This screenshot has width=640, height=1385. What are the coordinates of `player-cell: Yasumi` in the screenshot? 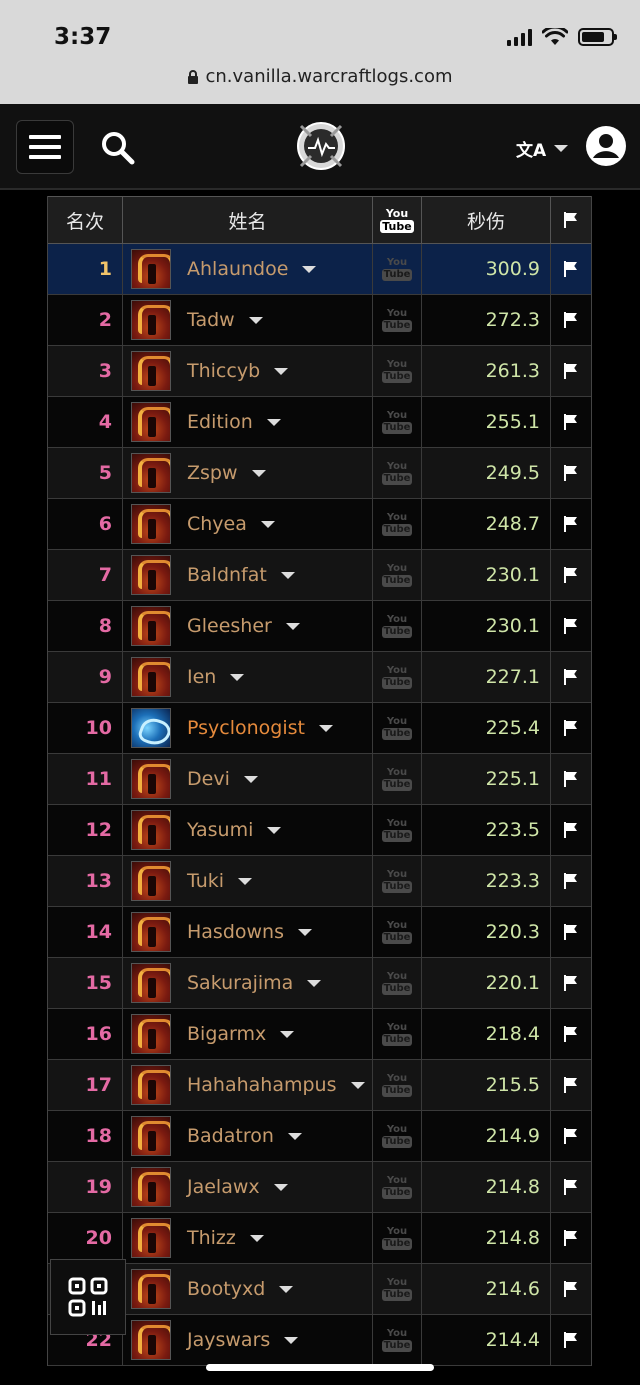 It's located at (248, 830).